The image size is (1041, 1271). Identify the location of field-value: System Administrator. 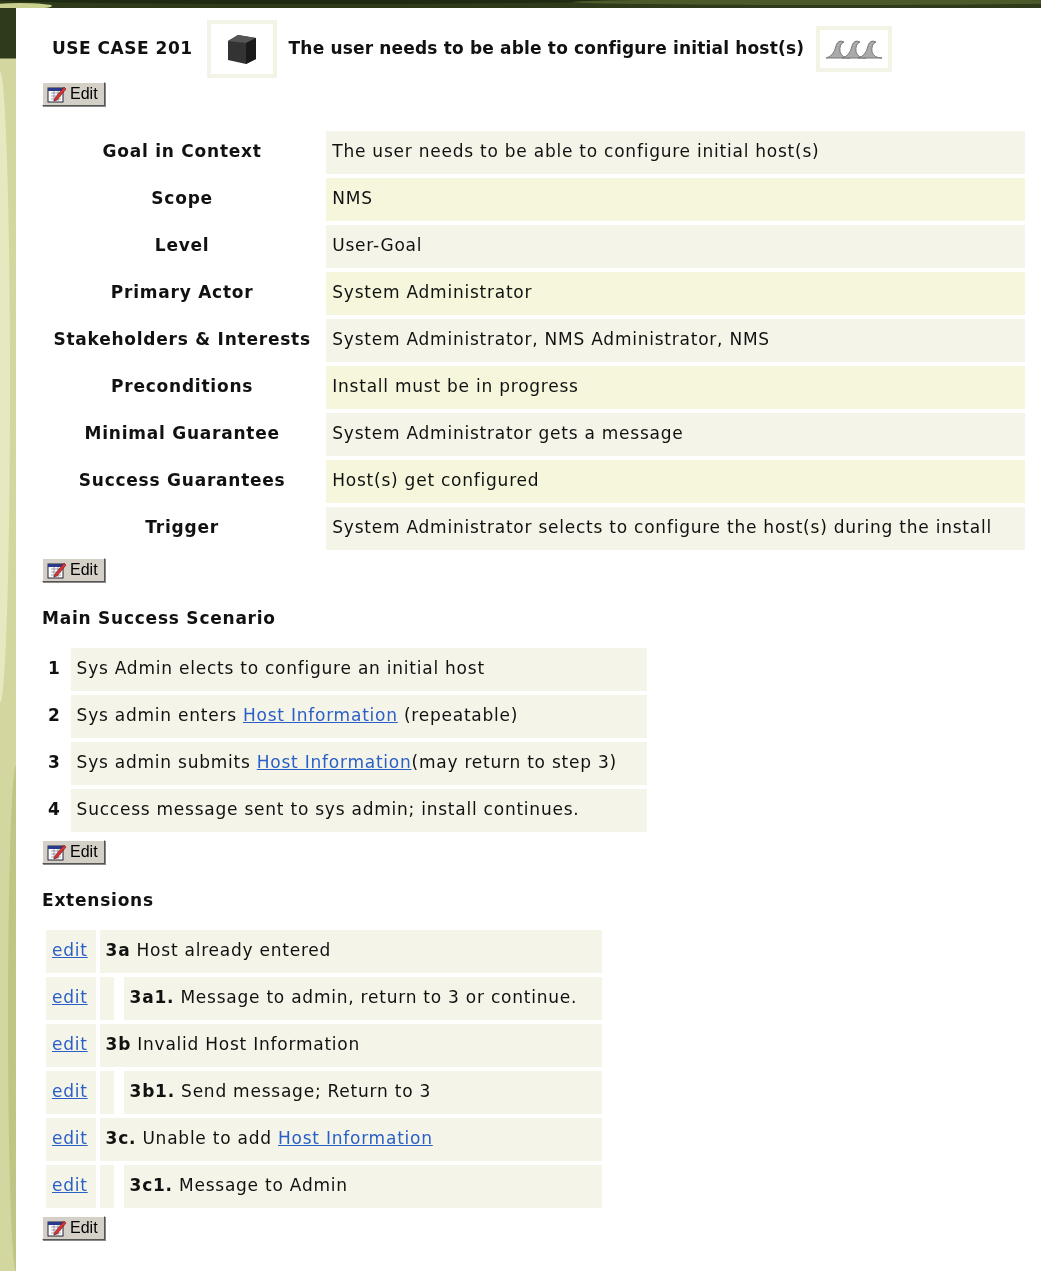
(675, 293).